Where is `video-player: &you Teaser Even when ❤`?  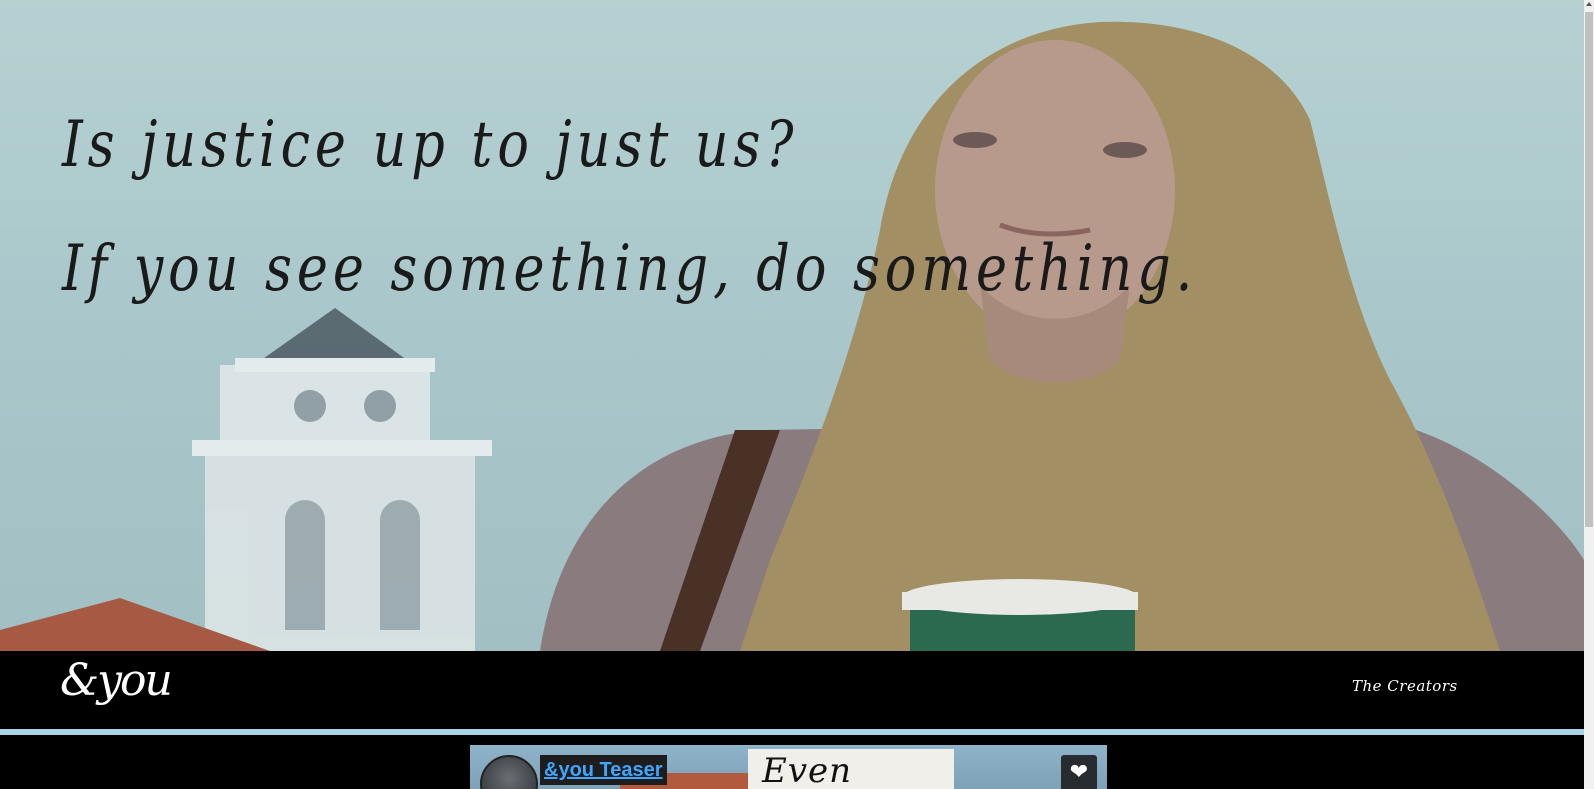
video-player: &you Teaser Even when ❤ is located at coordinates (788, 767).